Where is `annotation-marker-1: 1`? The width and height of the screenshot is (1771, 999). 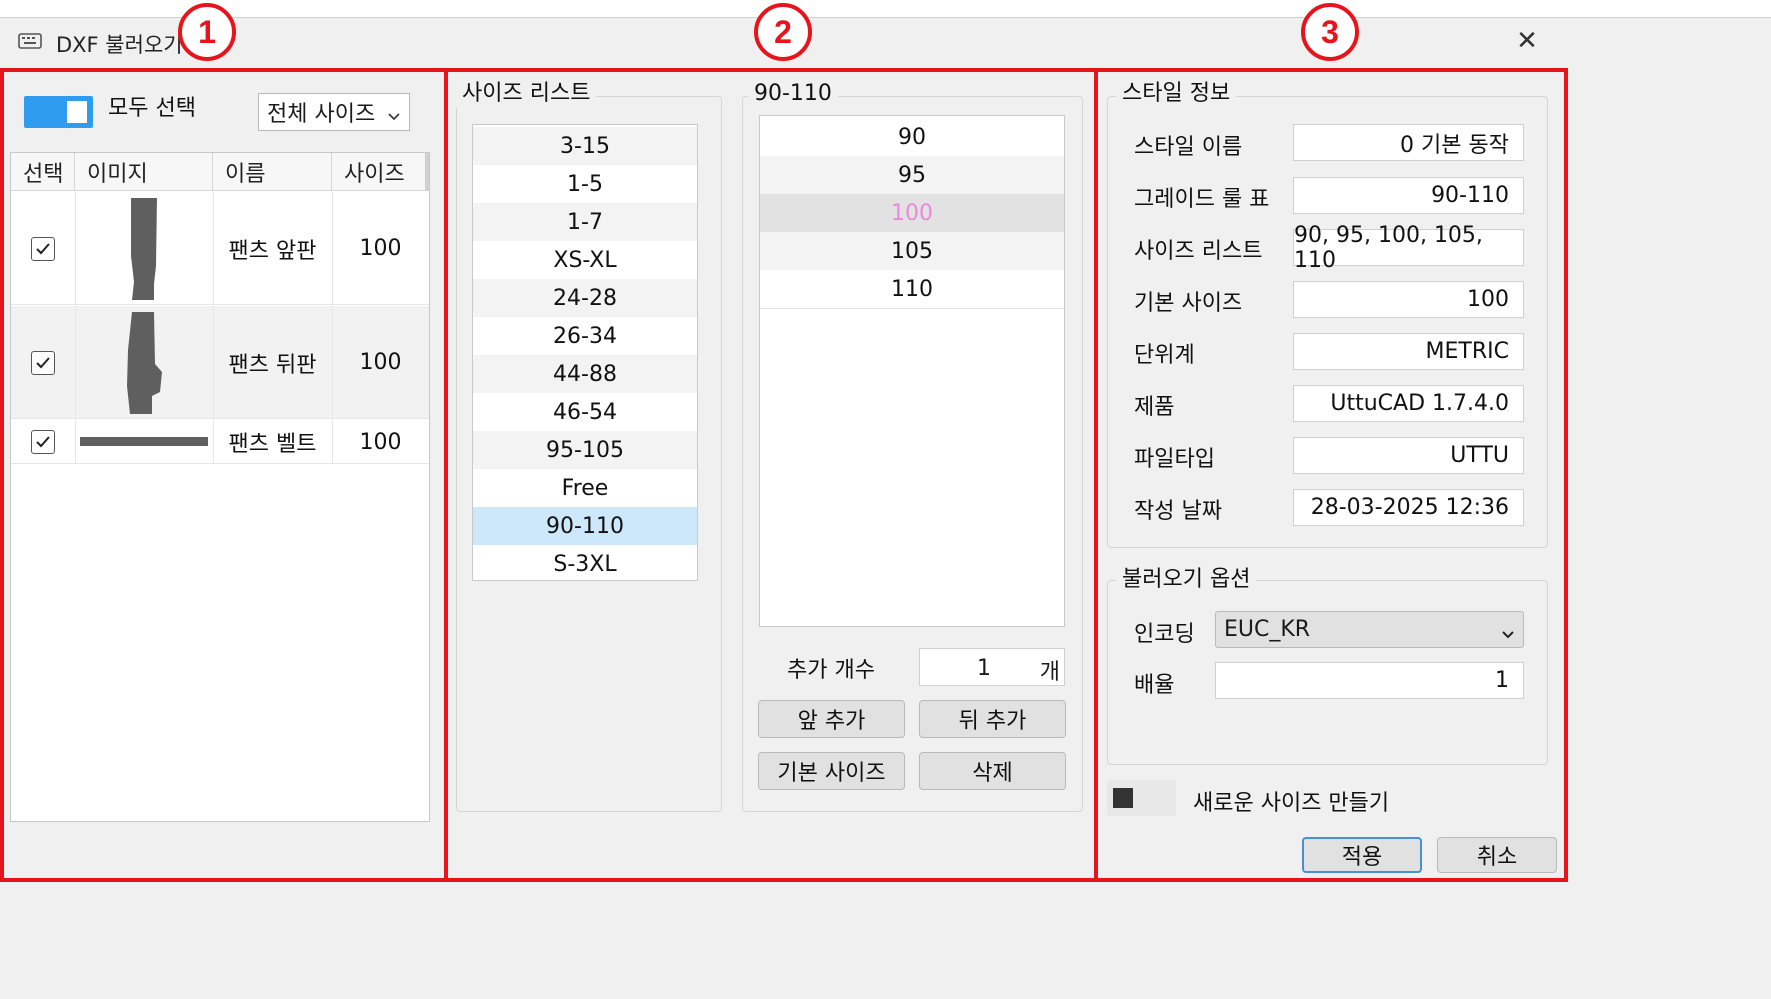 annotation-marker-1: 1 is located at coordinates (207, 32).